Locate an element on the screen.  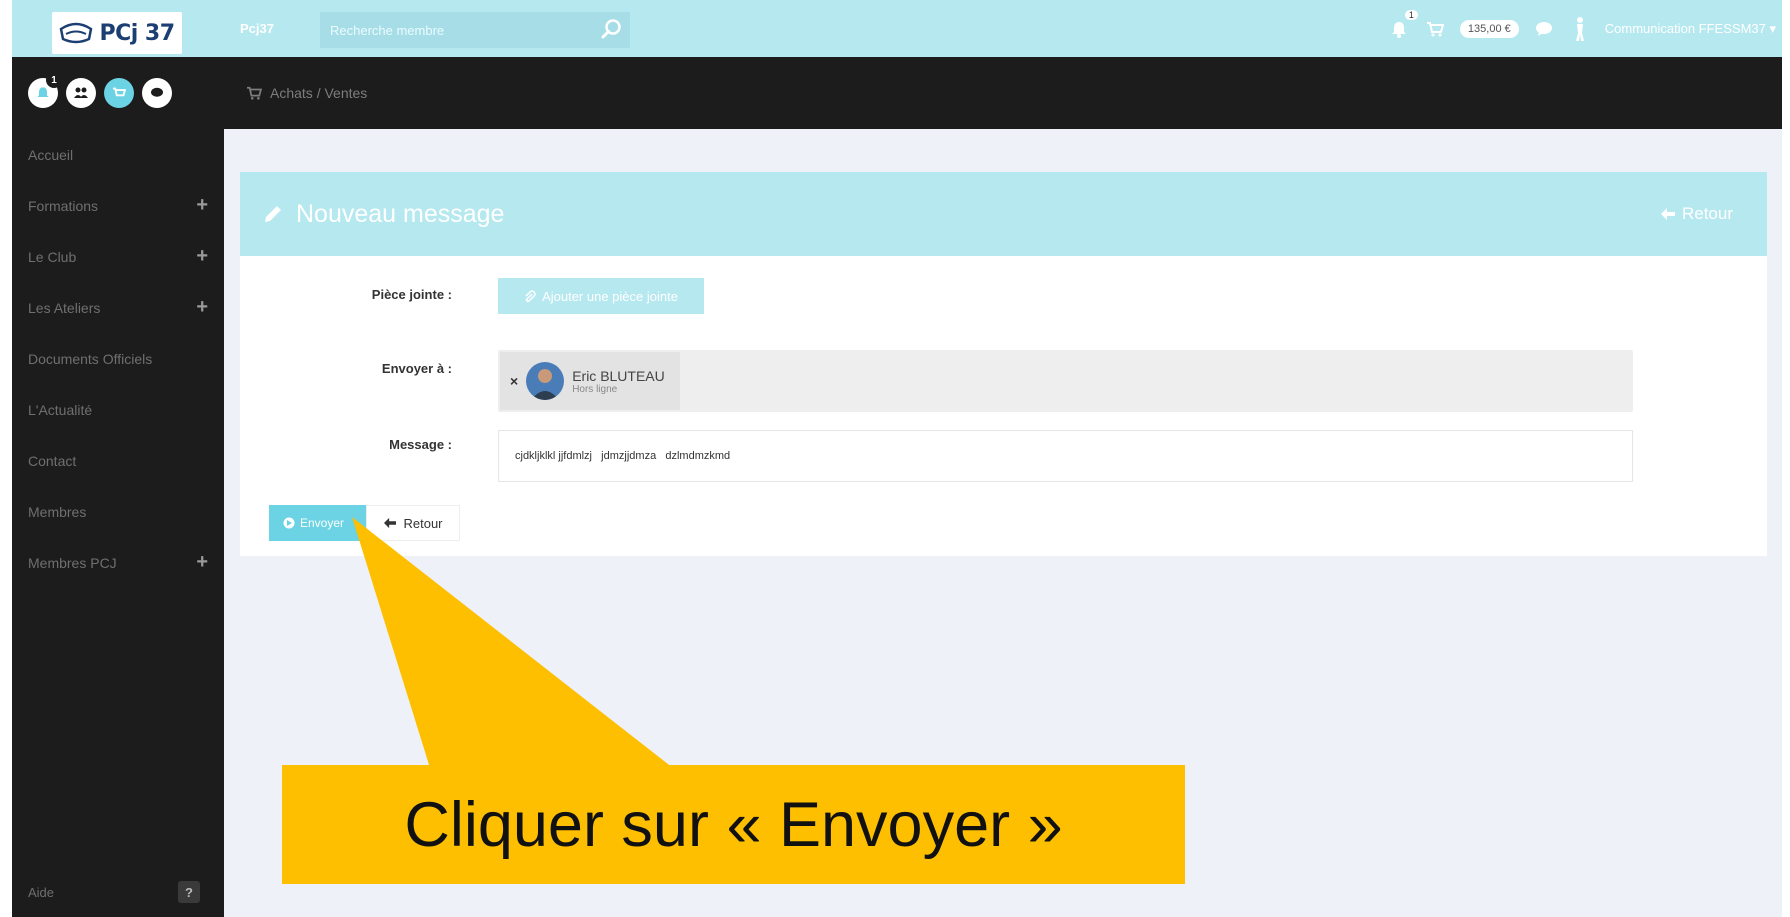
instruction-callout: Cliquer sur « Envoyer » is located at coordinates (733, 824).